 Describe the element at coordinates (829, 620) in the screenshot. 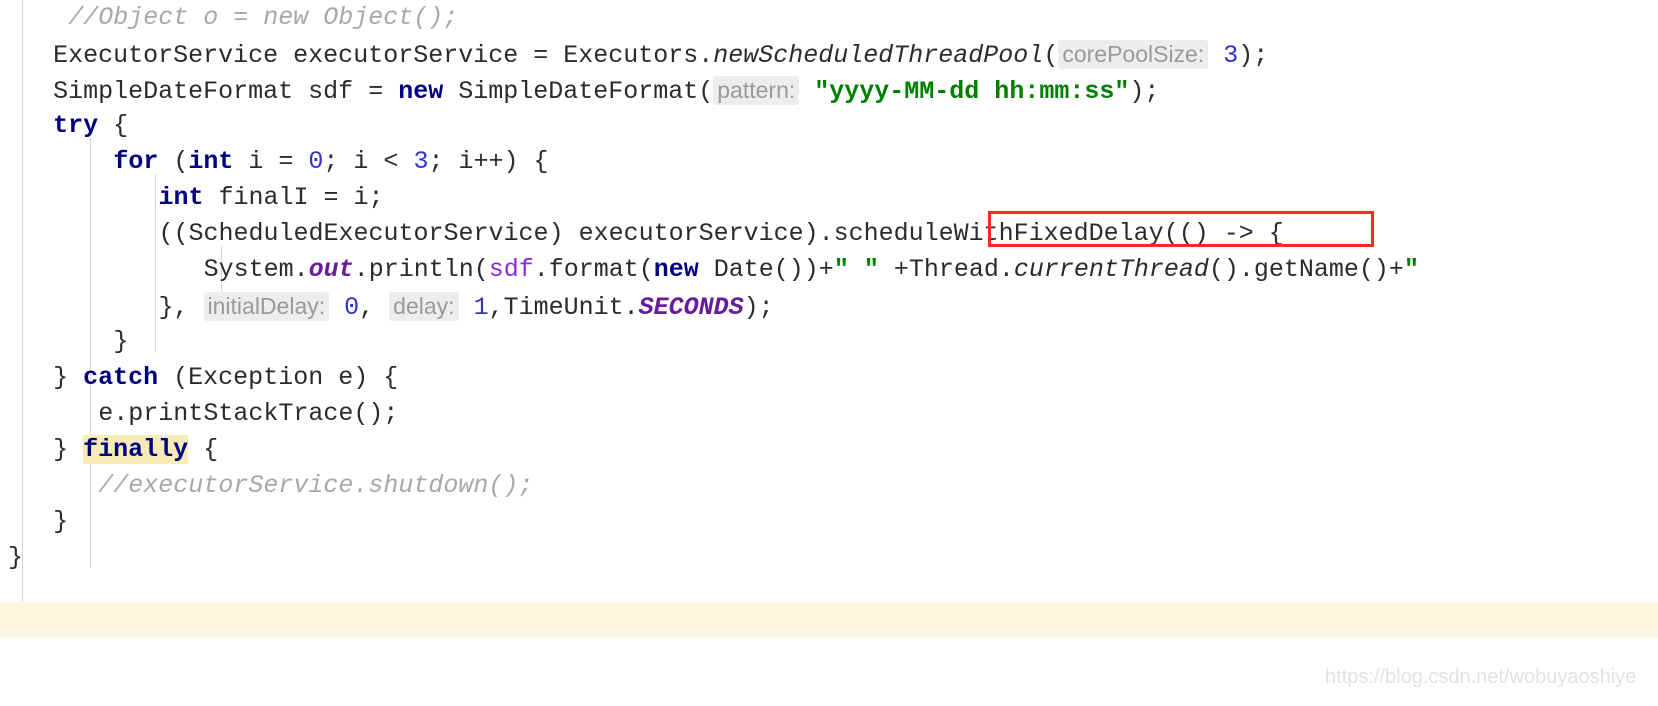

I see `highlight-band` at that location.